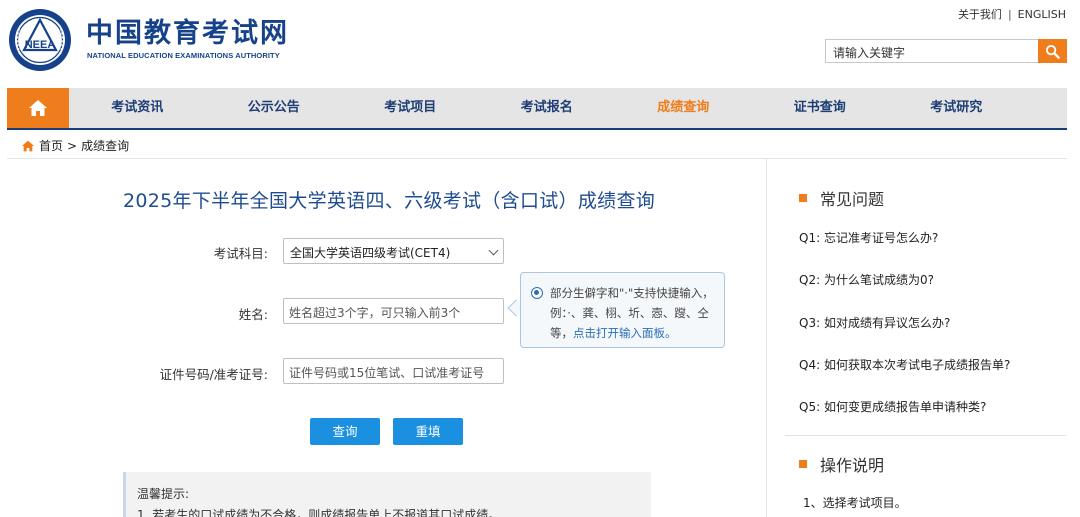  What do you see at coordinates (137, 108) in the screenshot?
I see `nav-item-exam-news: 考试资讯` at bounding box center [137, 108].